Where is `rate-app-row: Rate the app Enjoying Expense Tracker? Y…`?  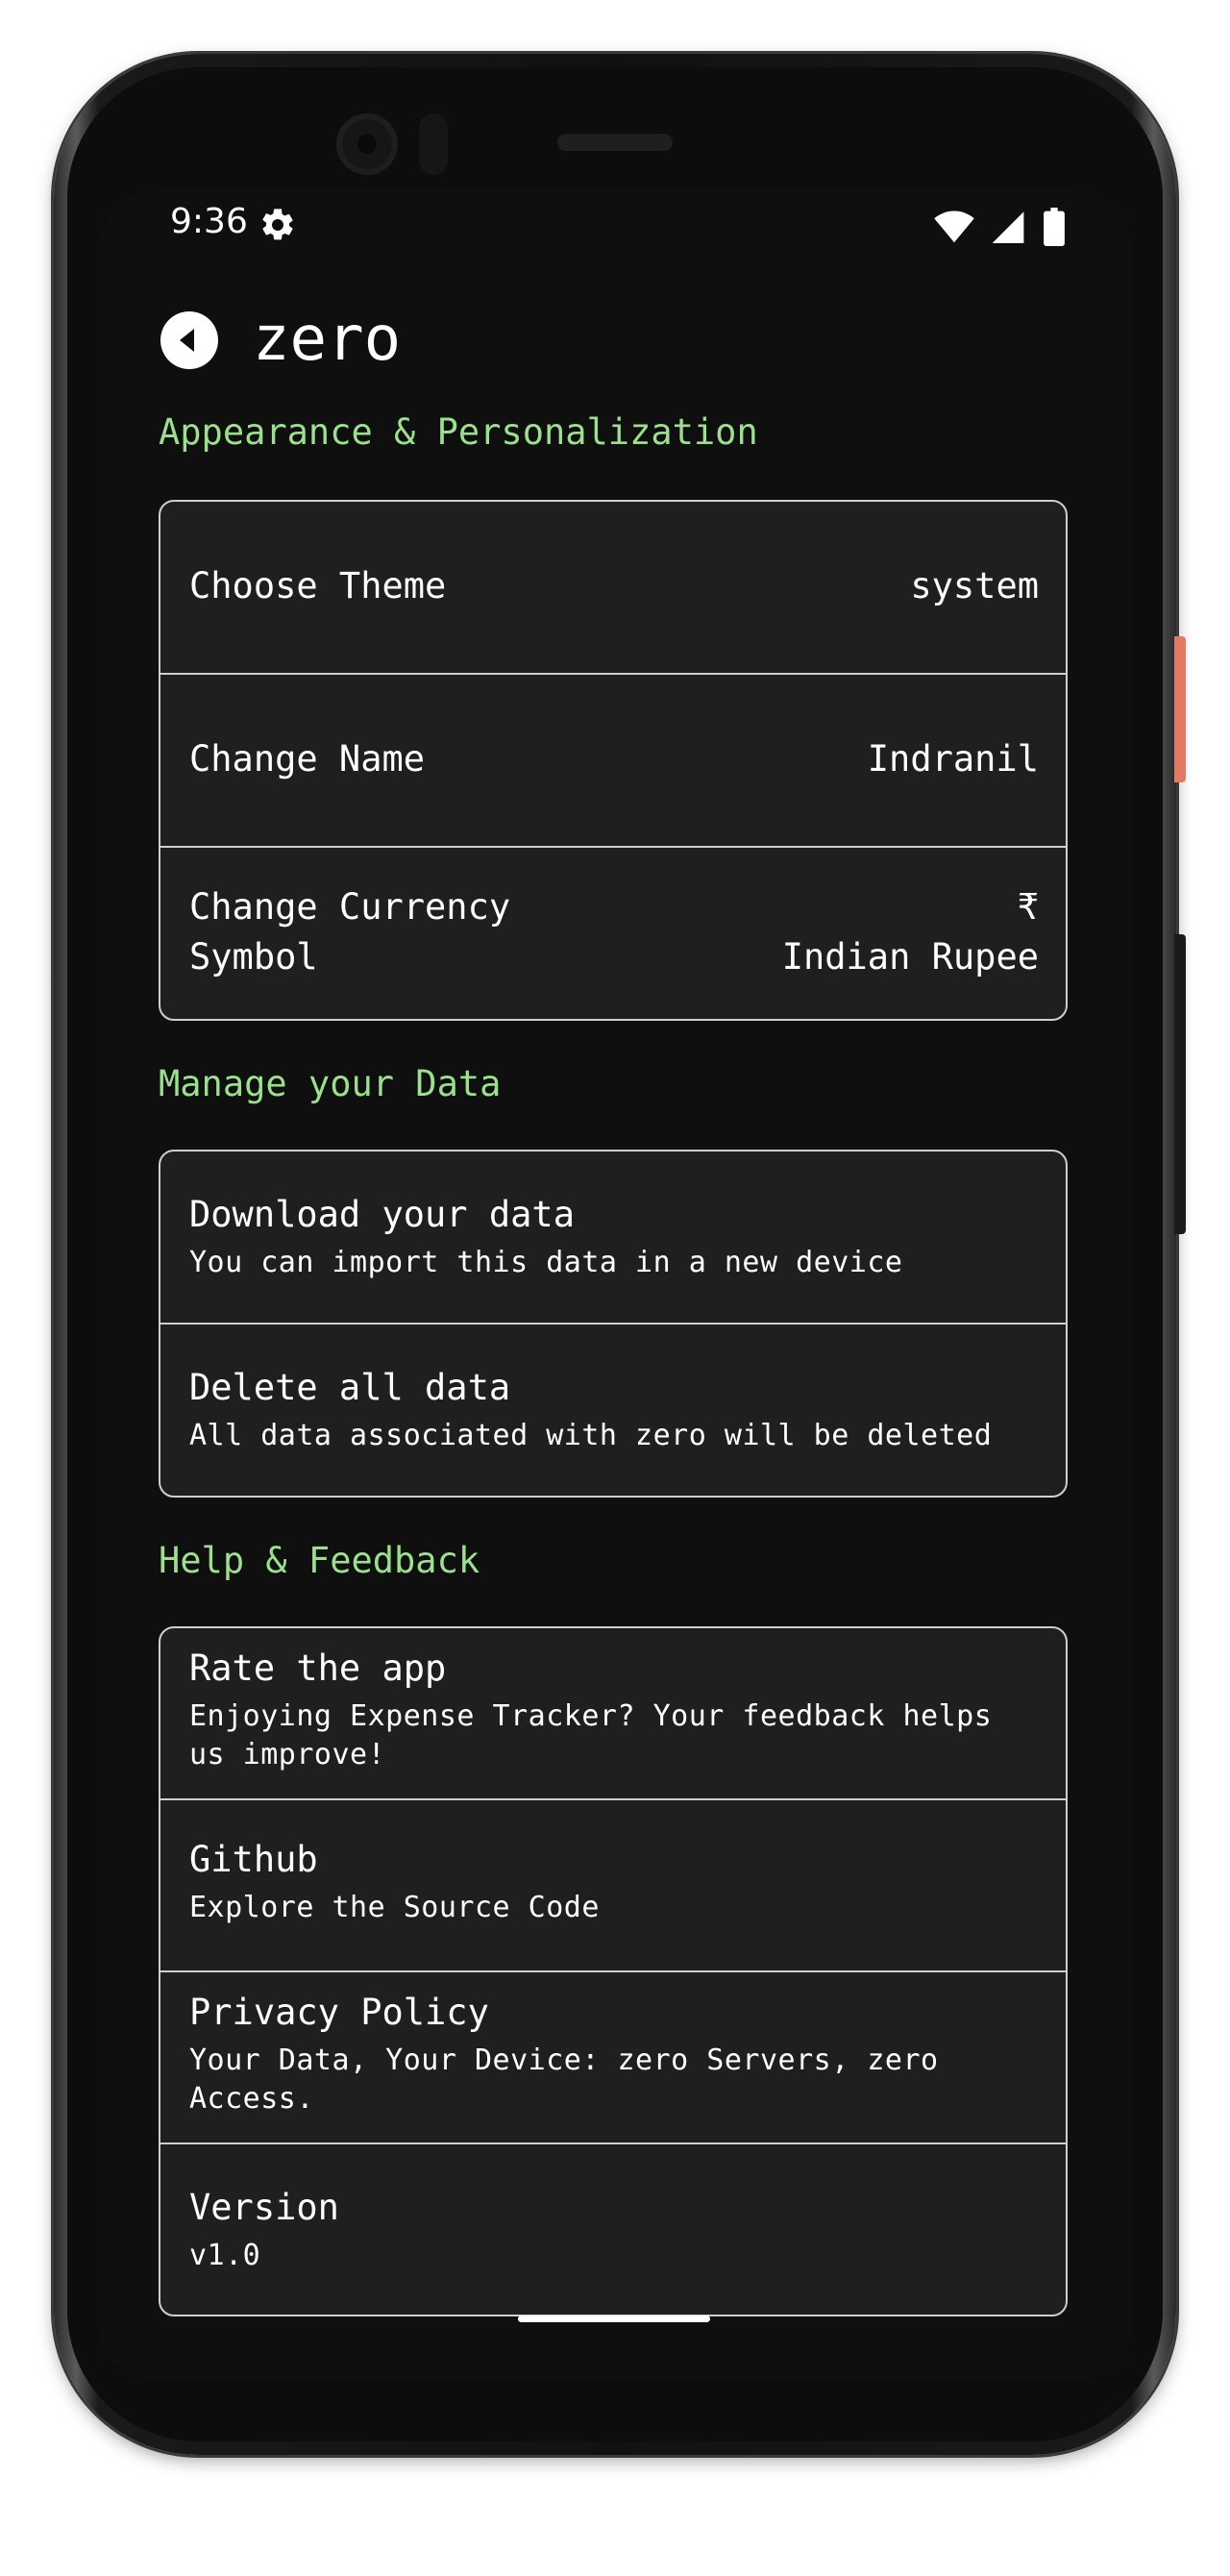 rate-app-row: Rate the app Enjoying Expense Tracker? Y… is located at coordinates (613, 1714).